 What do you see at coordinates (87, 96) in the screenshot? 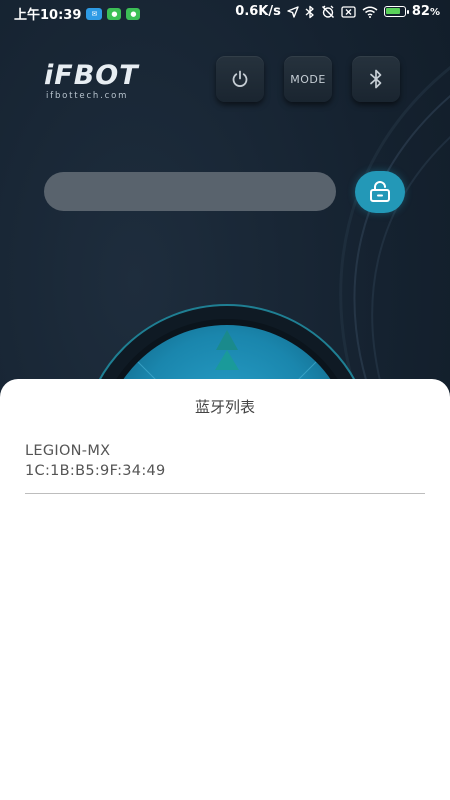
I see `logo-domain: ifbottech.com` at bounding box center [87, 96].